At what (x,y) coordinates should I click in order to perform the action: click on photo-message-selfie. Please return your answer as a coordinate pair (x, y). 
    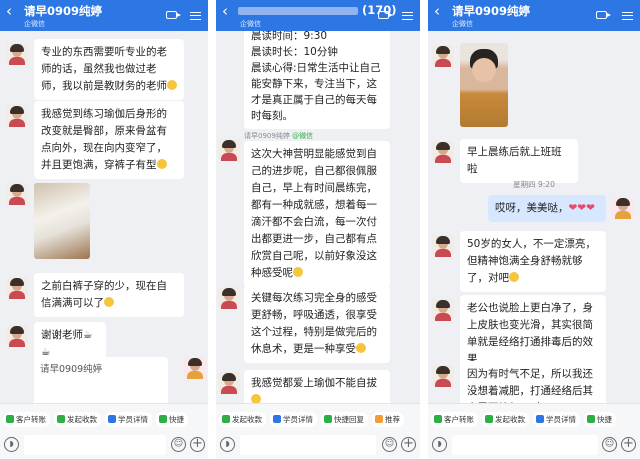
    Looking at the image, I should click on (484, 85).